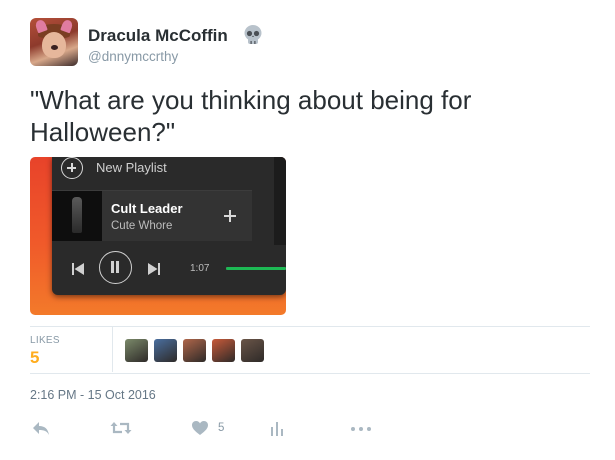  What do you see at coordinates (54, 42) in the screenshot?
I see `avatar` at bounding box center [54, 42].